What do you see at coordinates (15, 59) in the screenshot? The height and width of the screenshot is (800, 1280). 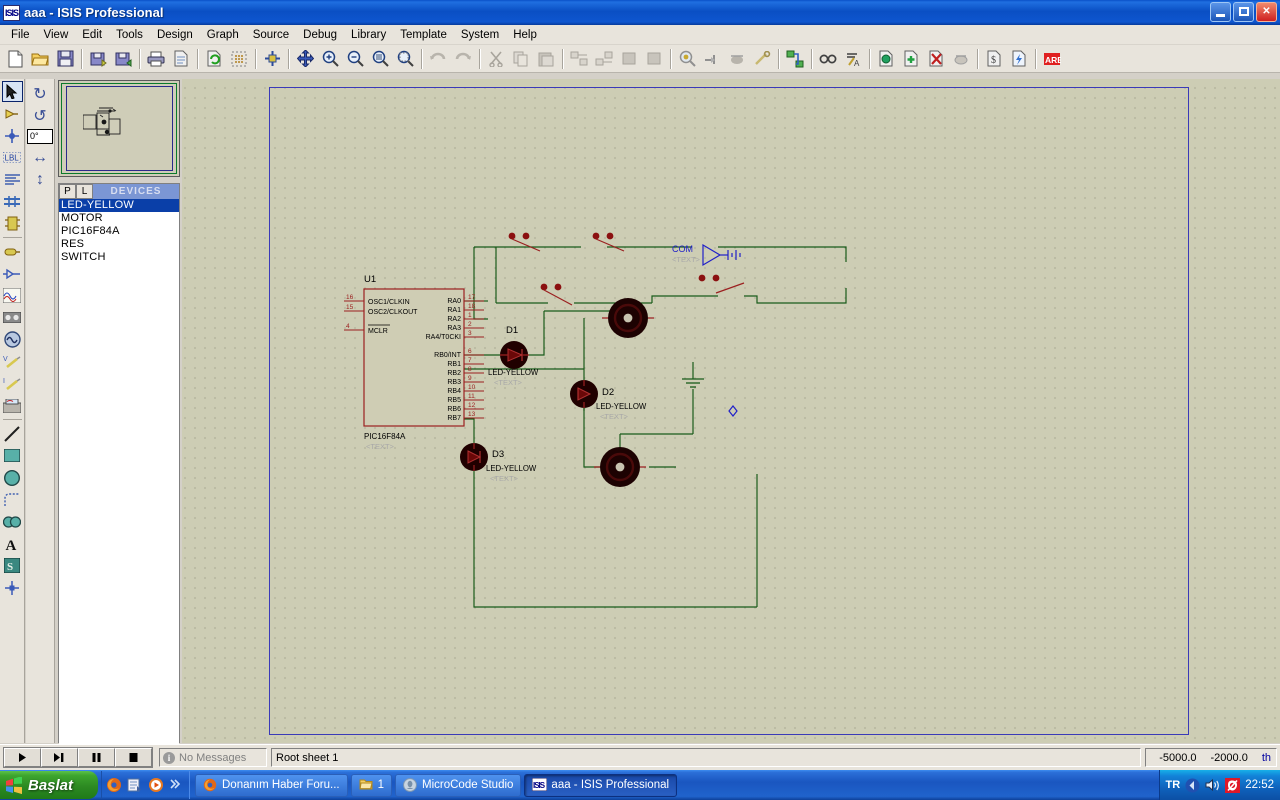 I see `new-file-icon` at bounding box center [15, 59].